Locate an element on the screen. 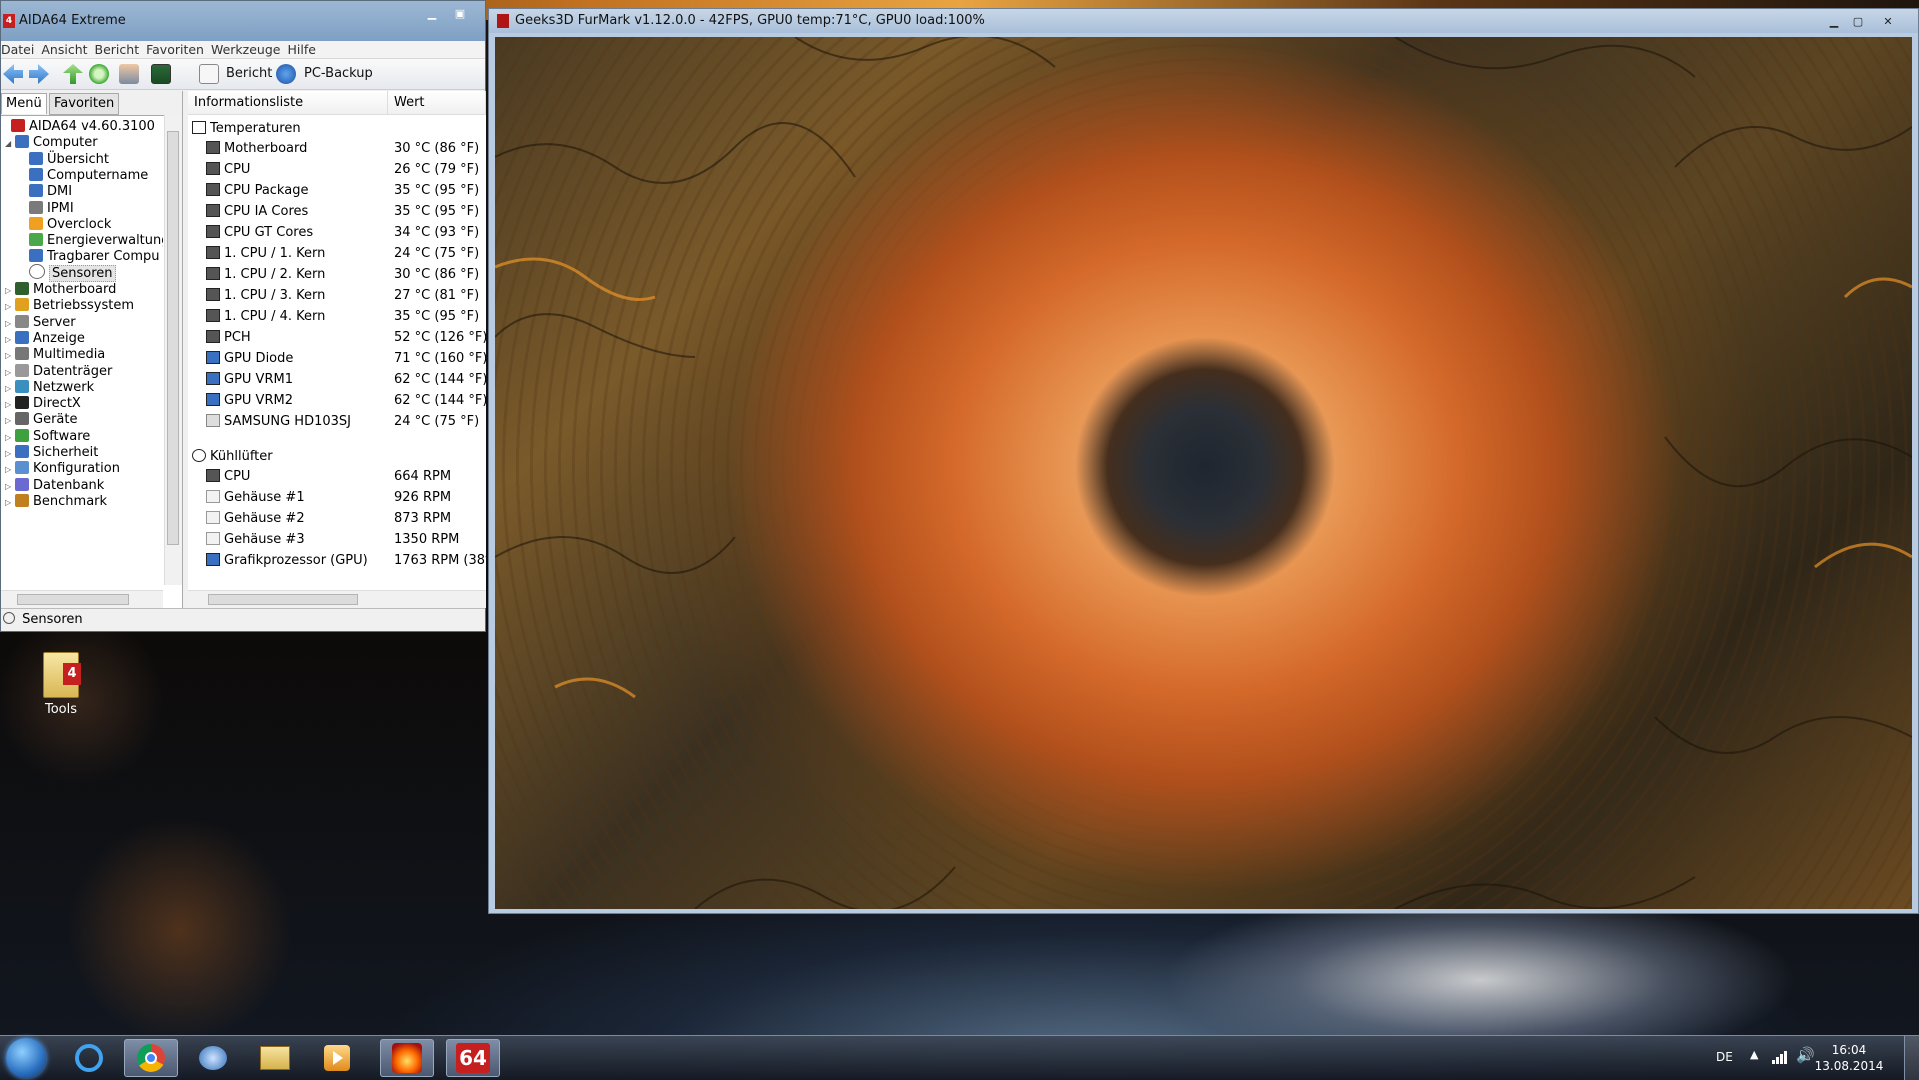 This screenshot has height=1080, width=1919. sensor-row: Grafikprozessor (GPU) 1763 RPM (38% is located at coordinates (346, 561).